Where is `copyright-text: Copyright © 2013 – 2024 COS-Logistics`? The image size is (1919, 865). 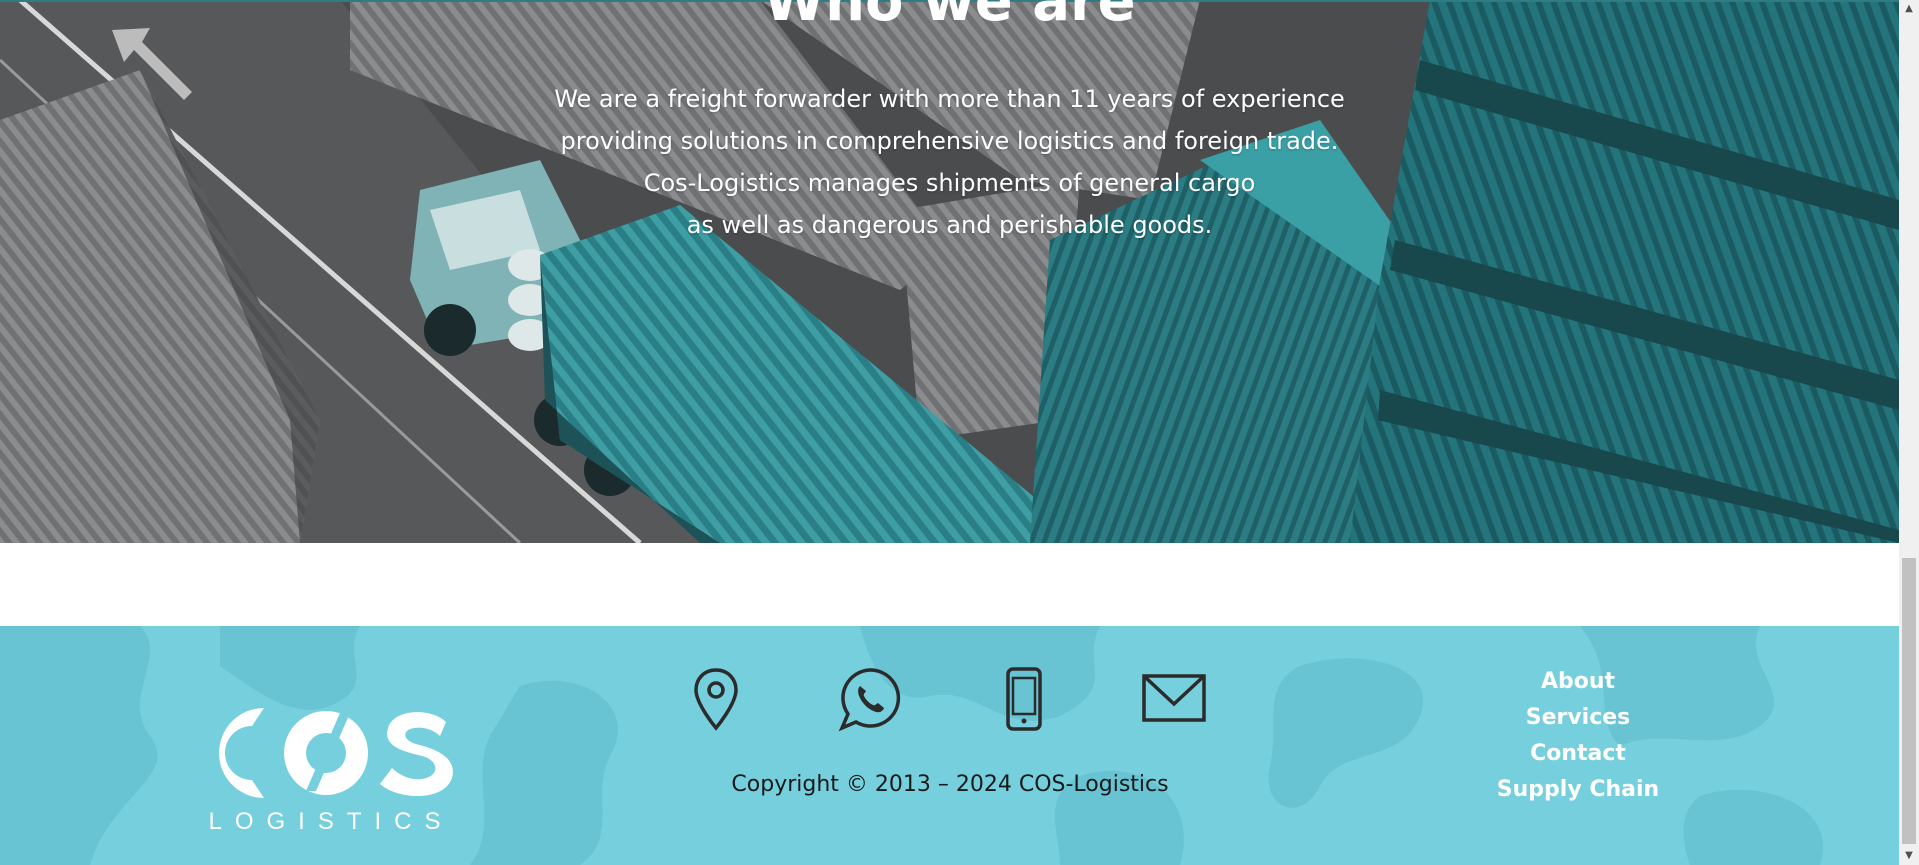
copyright-text: Copyright © 2013 – 2024 COS-Logistics is located at coordinates (950, 784).